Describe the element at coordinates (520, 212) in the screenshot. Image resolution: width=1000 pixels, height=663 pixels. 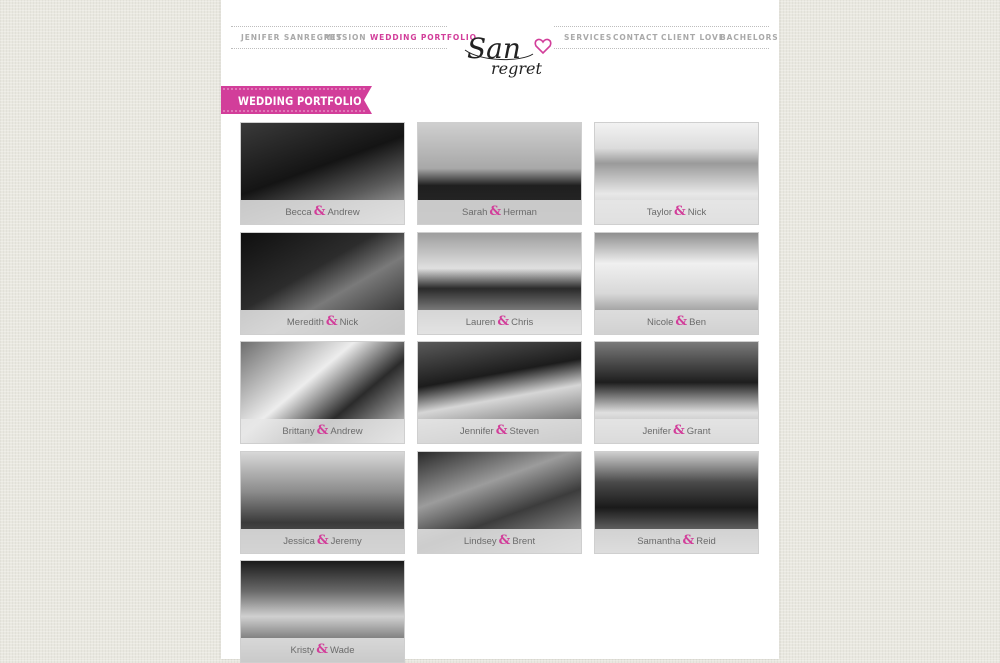
I see `couple-name-second: Herman` at that location.